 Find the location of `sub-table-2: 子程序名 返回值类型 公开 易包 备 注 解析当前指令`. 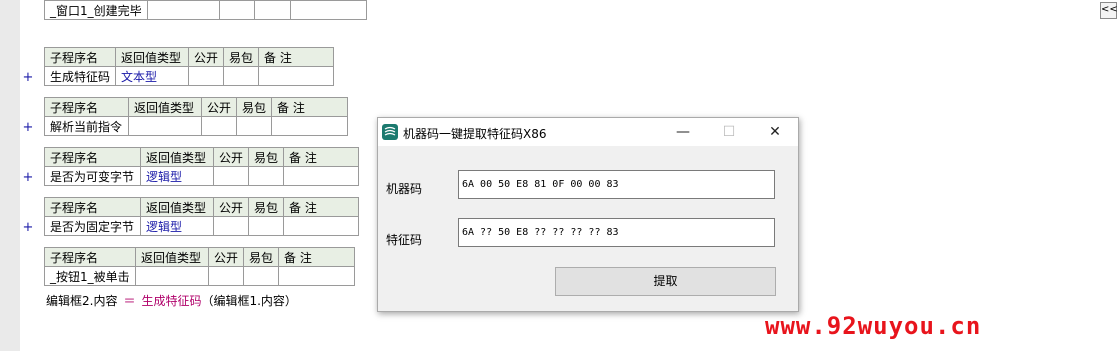

sub-table-2: 子程序名 返回值类型 公开 易包 备 注 解析当前指令 is located at coordinates (196, 116).